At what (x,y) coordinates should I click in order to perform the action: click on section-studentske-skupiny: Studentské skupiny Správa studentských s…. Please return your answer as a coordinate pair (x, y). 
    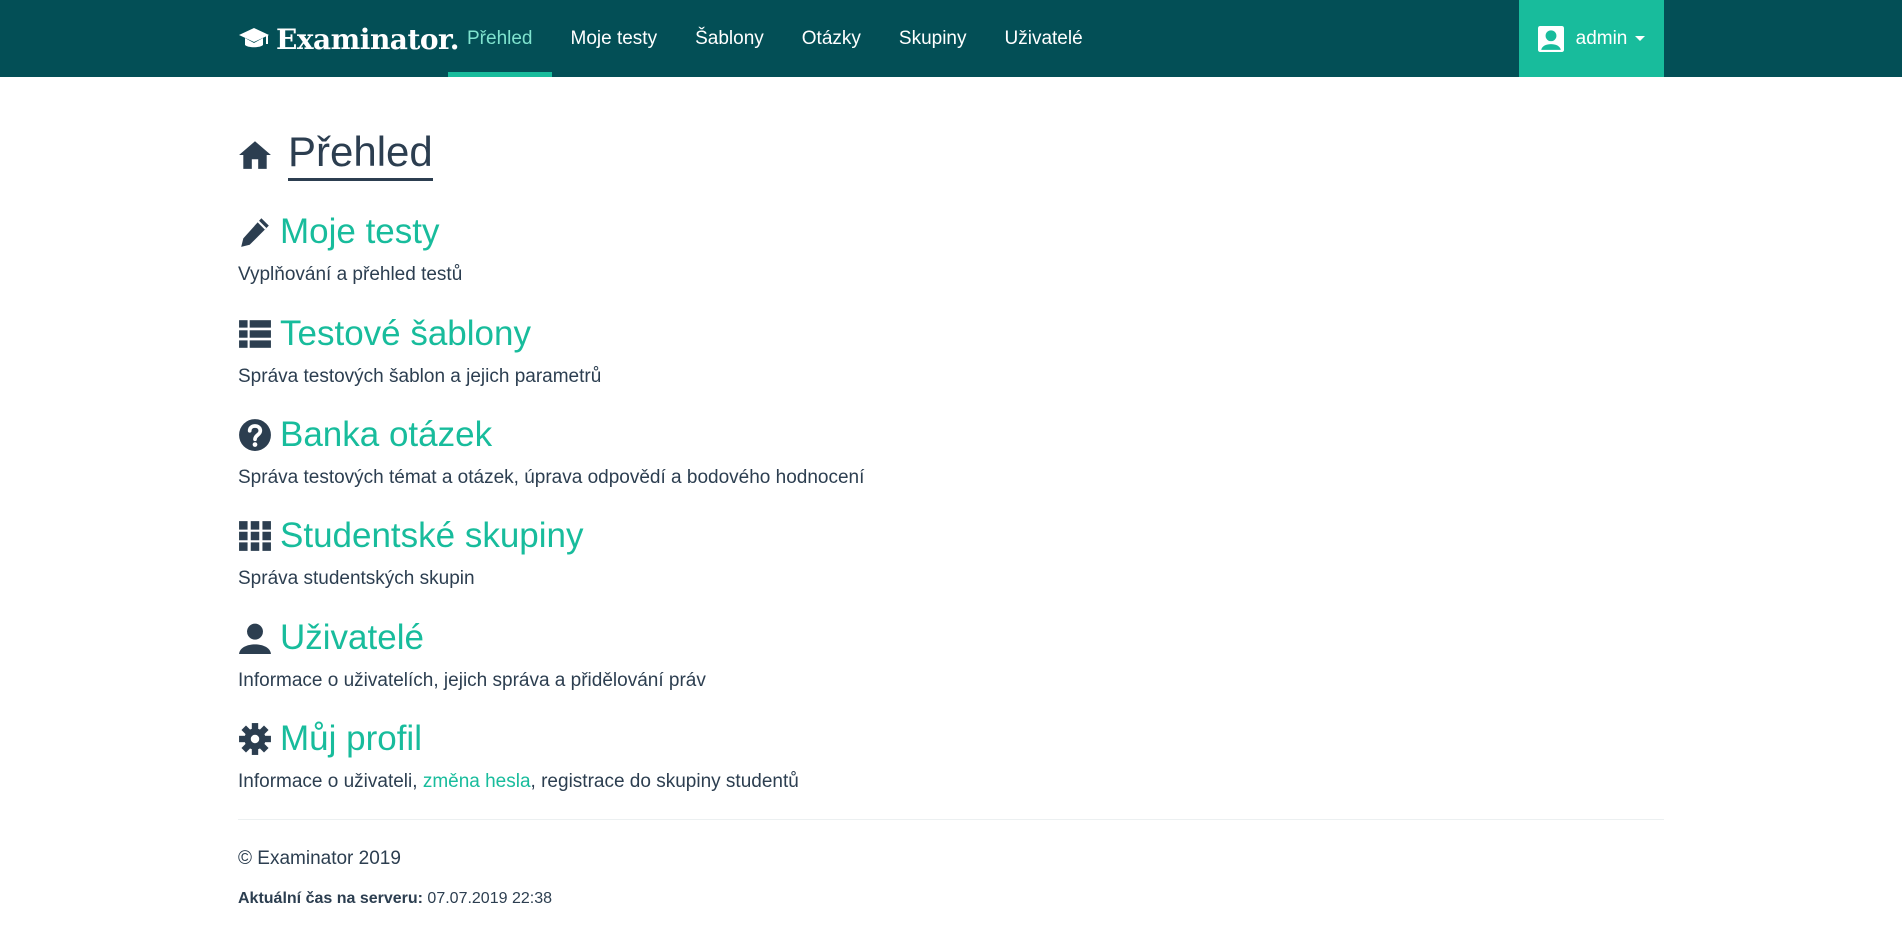
    Looking at the image, I should click on (411, 553).